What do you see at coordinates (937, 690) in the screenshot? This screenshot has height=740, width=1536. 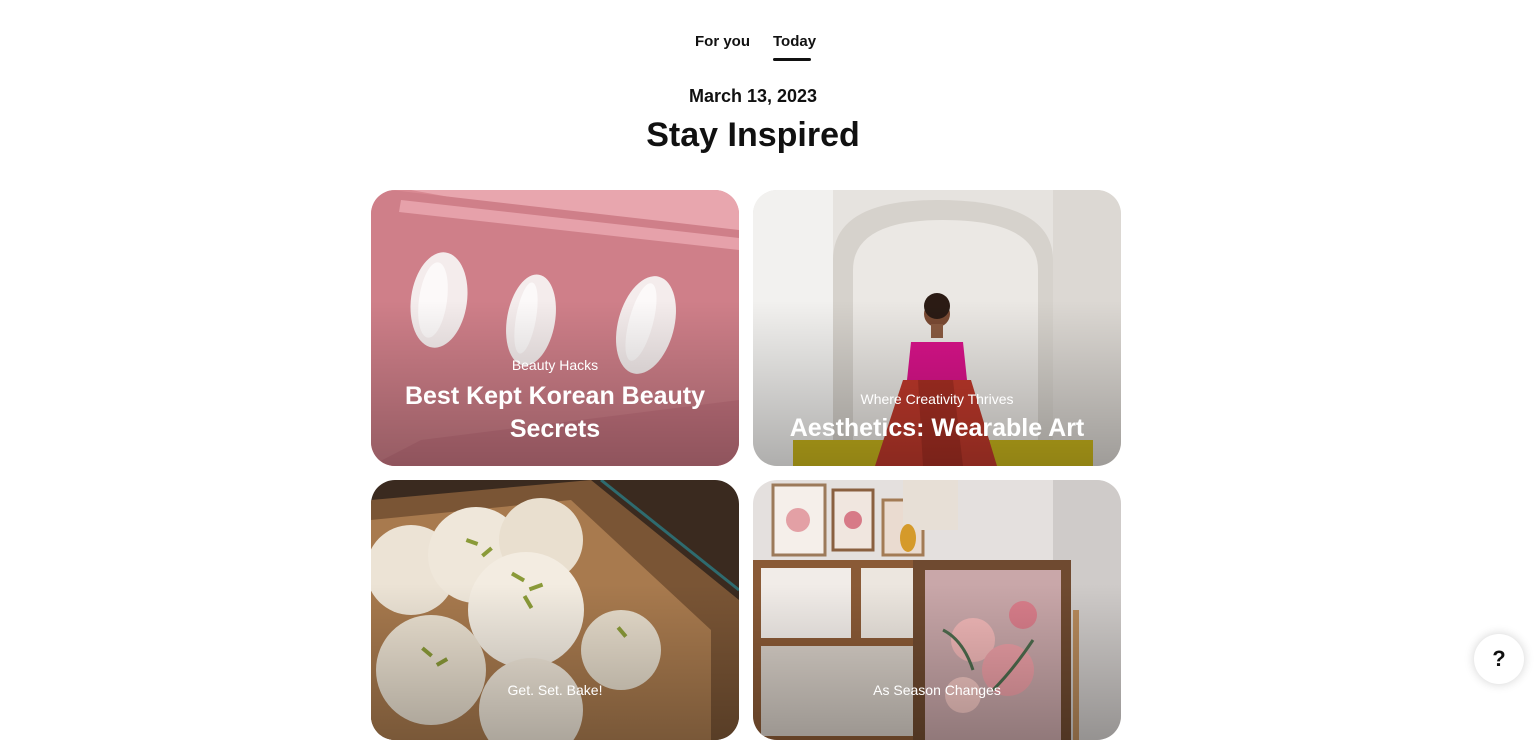 I see `card-kicker: As Season Changes` at bounding box center [937, 690].